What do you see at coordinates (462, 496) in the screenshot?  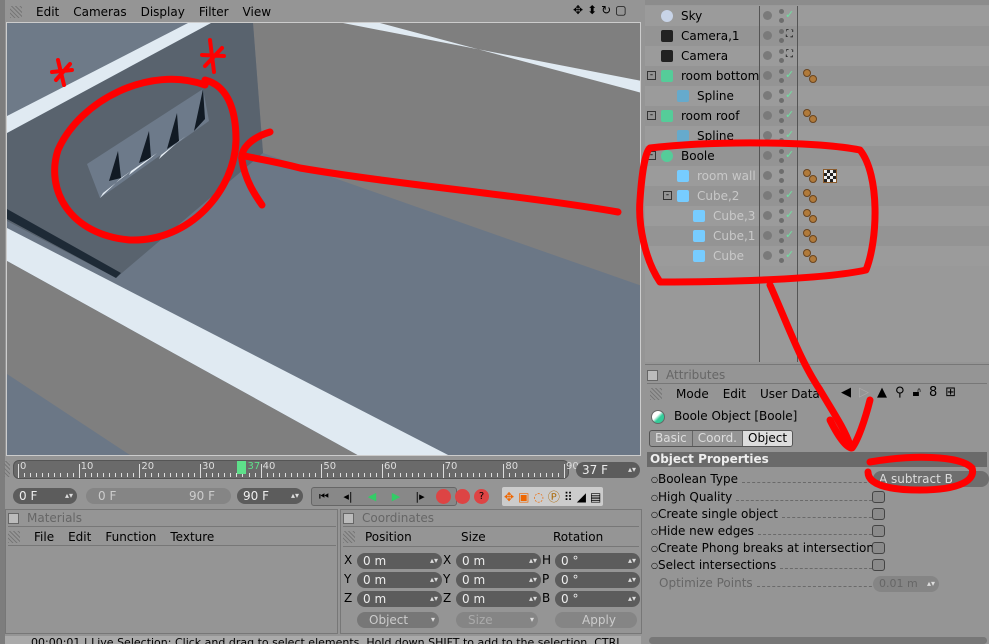 I see `auto-key-icon` at bounding box center [462, 496].